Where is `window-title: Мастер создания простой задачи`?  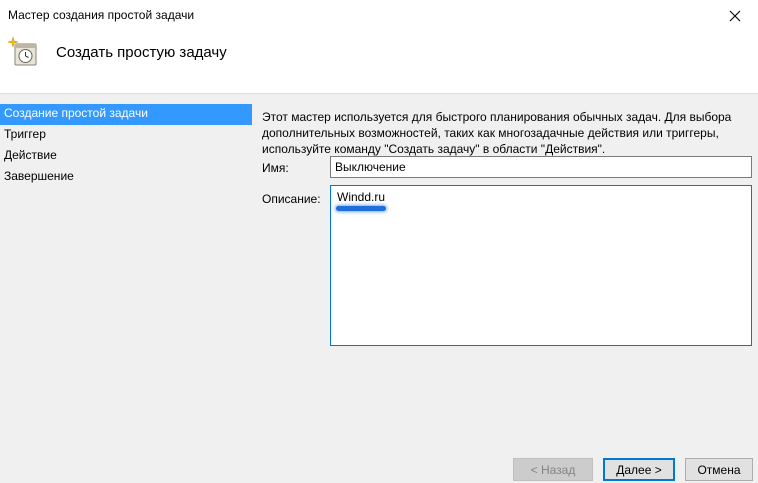
window-title: Мастер создания простой задачи is located at coordinates (101, 15).